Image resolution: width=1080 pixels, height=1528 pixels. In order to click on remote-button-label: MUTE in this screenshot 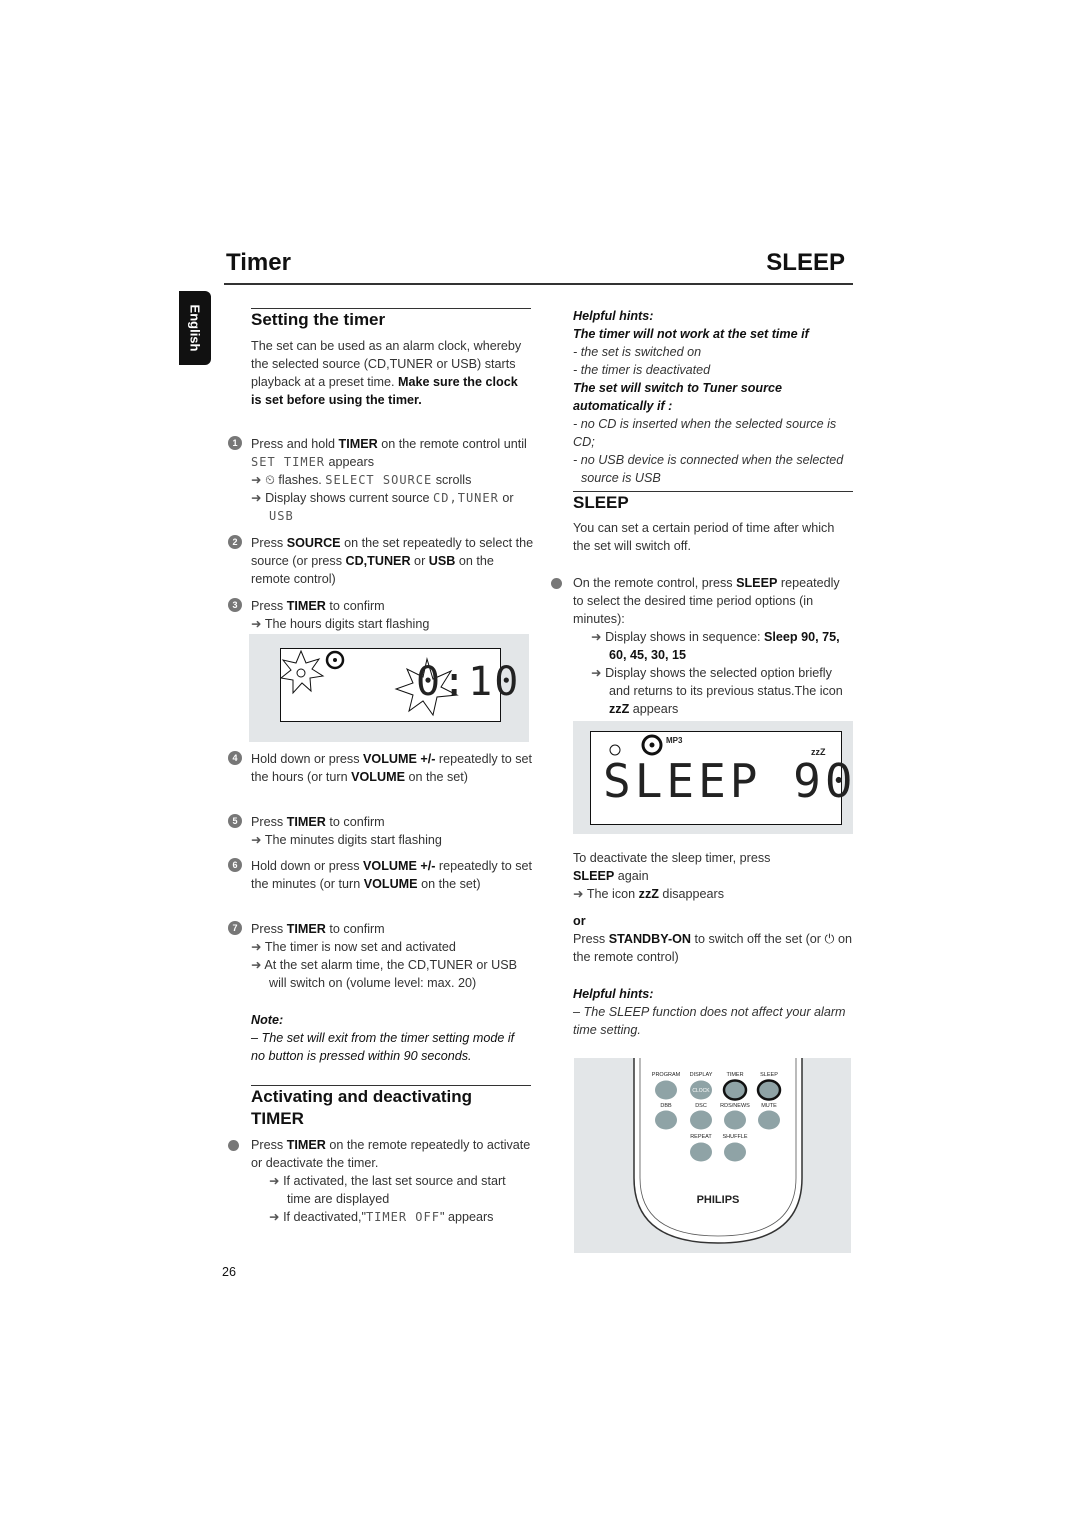, I will do `click(769, 1106)`.